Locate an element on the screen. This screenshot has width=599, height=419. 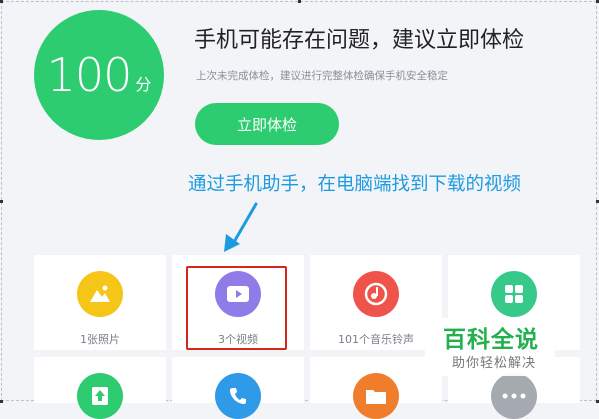
tile-contacts is located at coordinates (238, 388).